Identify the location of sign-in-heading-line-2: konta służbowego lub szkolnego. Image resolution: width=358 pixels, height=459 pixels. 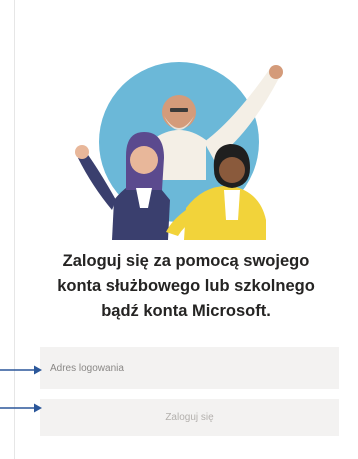
(186, 286).